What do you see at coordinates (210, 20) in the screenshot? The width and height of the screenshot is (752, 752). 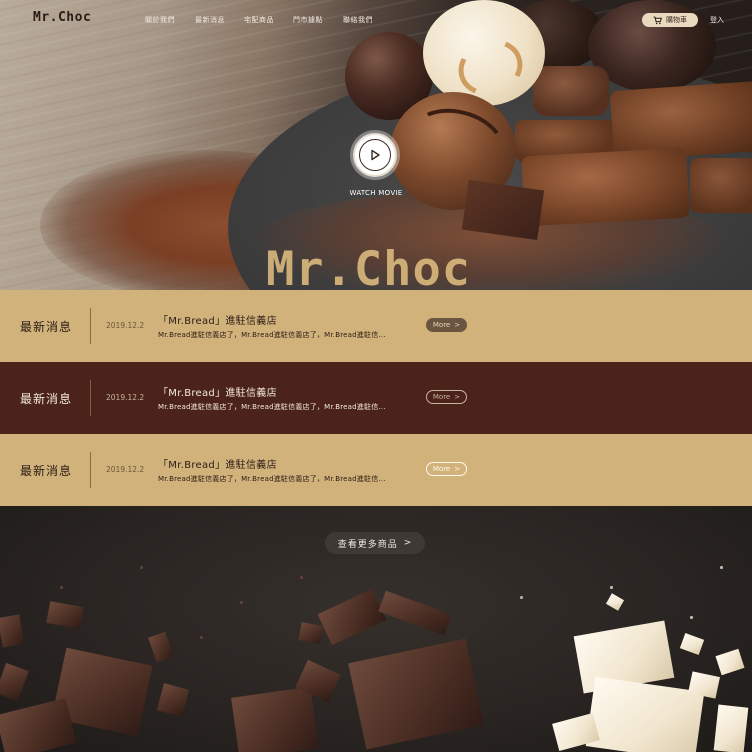 I see `nav-link-news: 最新消息` at bounding box center [210, 20].